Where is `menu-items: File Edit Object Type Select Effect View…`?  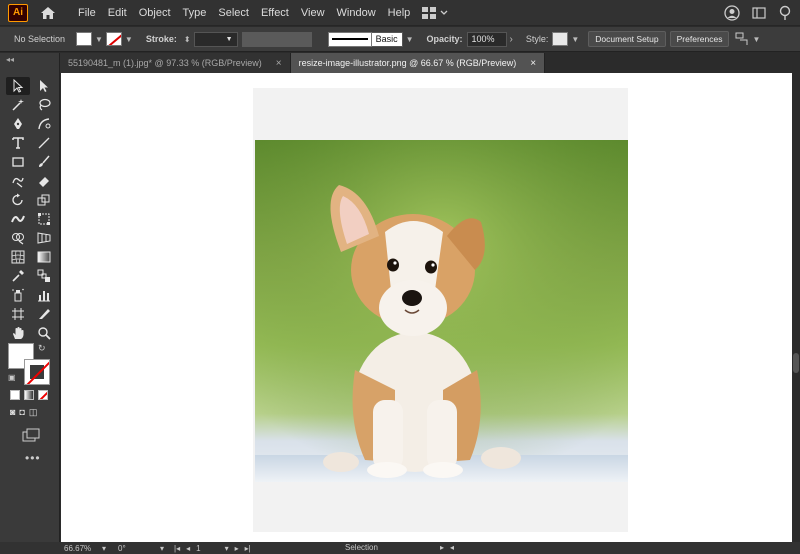
menu-items: File Edit Object Type Select Effect View… is located at coordinates (244, 13).